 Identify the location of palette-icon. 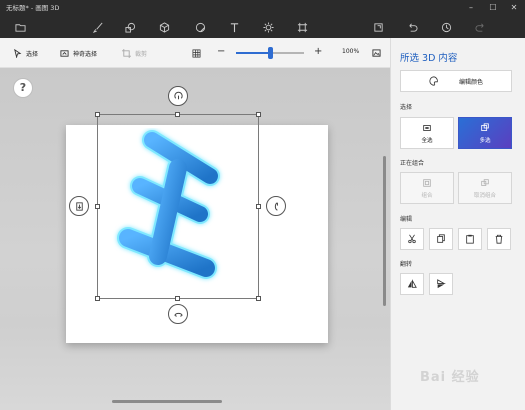
(433, 81).